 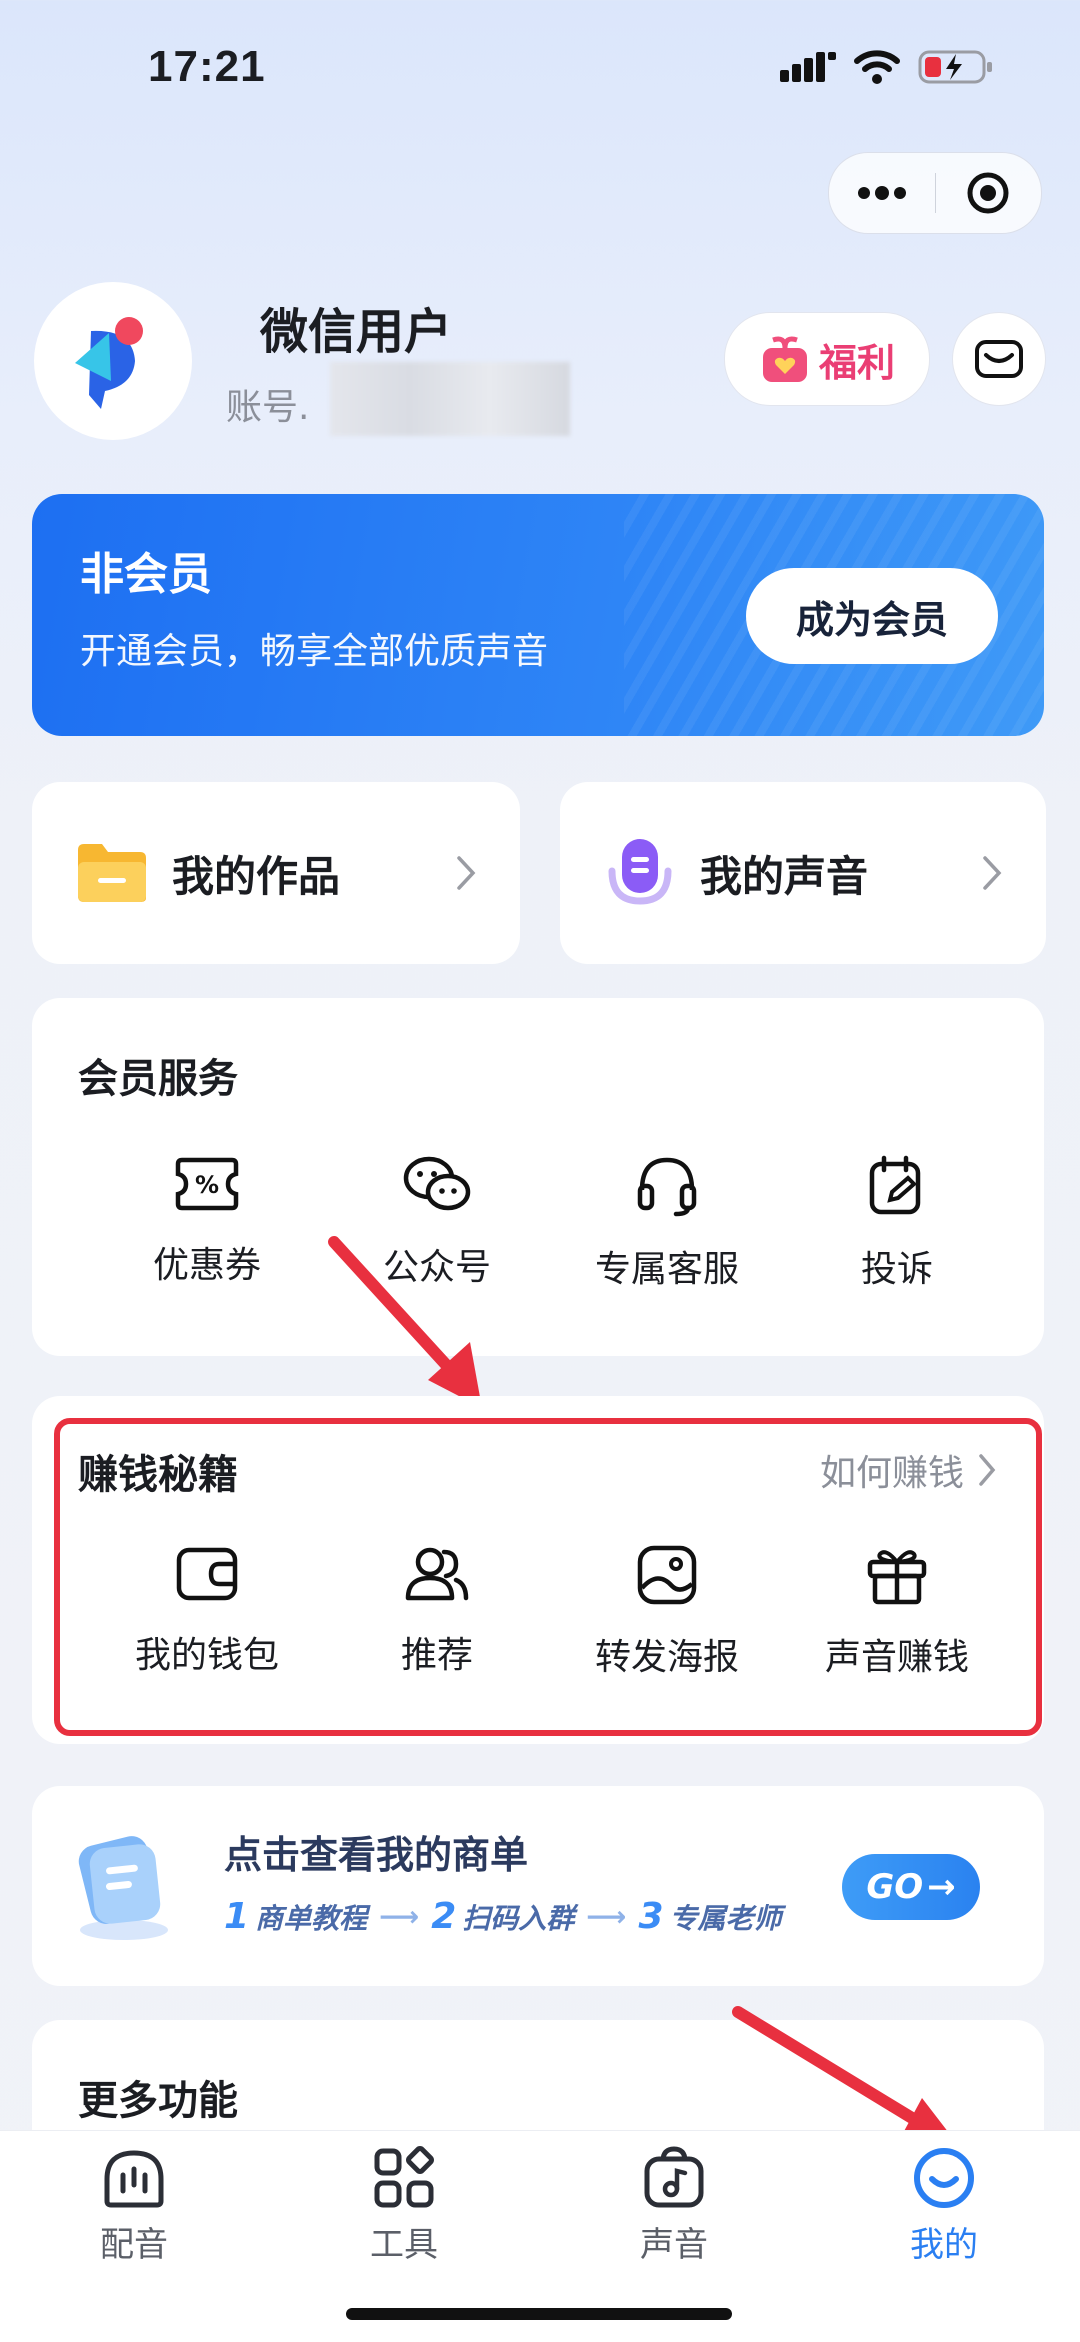 What do you see at coordinates (311, 1918) in the screenshot?
I see `step-label: 商单教程` at bounding box center [311, 1918].